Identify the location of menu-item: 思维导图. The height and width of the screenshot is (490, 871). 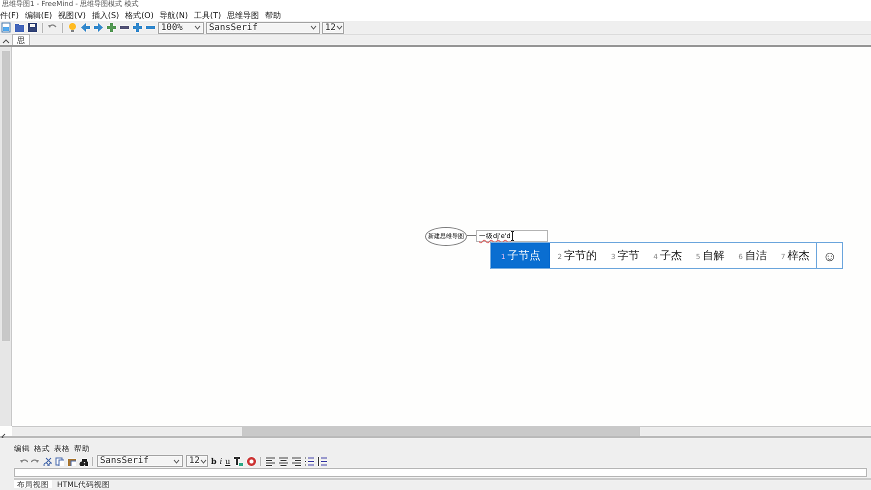
(243, 15).